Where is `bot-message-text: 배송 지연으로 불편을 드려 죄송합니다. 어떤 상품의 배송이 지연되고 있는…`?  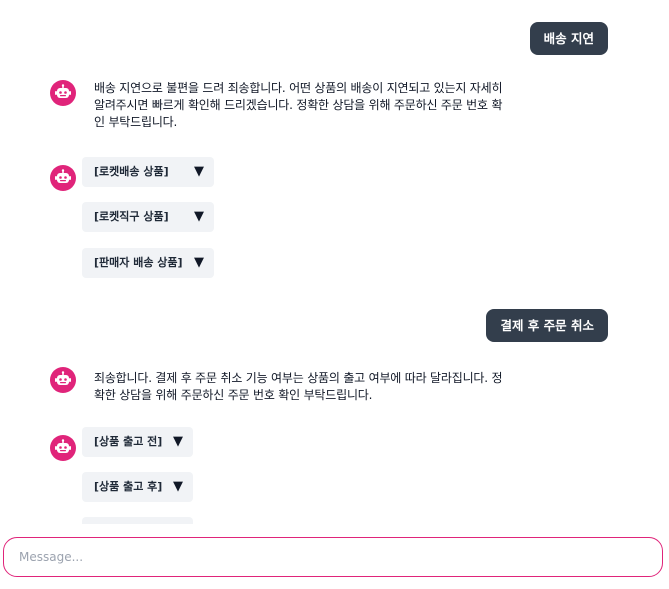
bot-message-text: 배송 지연으로 불편을 드려 죄송합니다. 어떤 상품의 배송이 지연되고 있는… is located at coordinates (298, 105).